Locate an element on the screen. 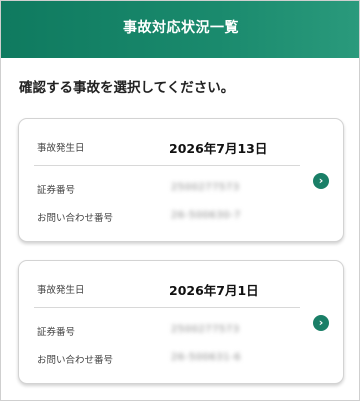 This screenshot has width=360, height=401. inquiry-number: 26-500631-6 is located at coordinates (206, 357).